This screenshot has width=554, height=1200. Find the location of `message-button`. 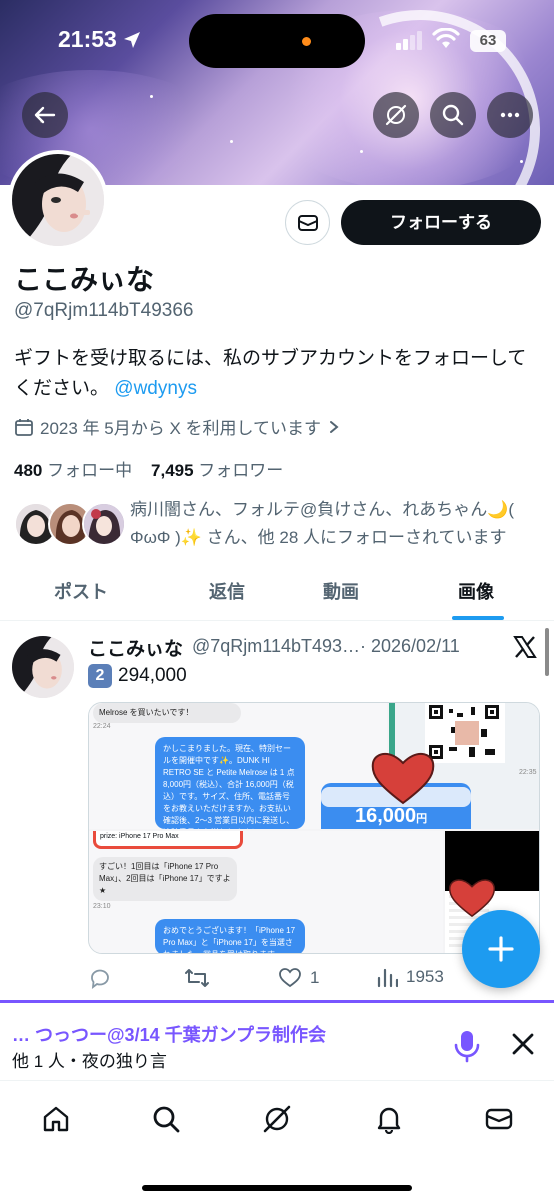

message-button is located at coordinates (307, 222).